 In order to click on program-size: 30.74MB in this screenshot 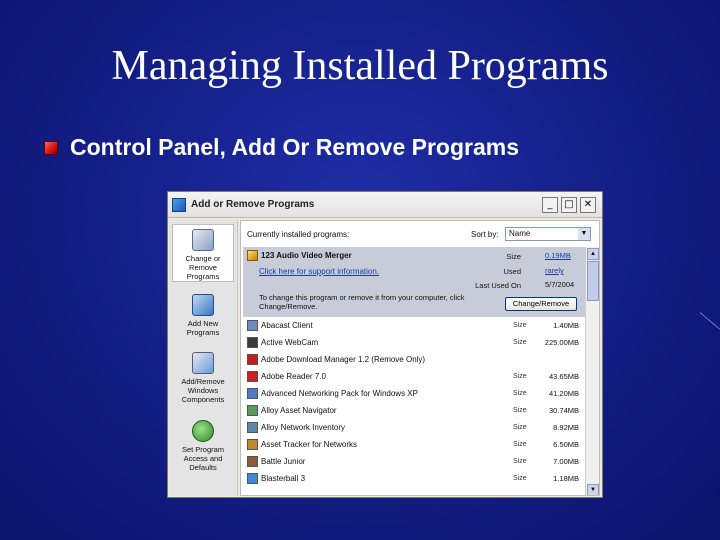, I will do `click(563, 410)`.